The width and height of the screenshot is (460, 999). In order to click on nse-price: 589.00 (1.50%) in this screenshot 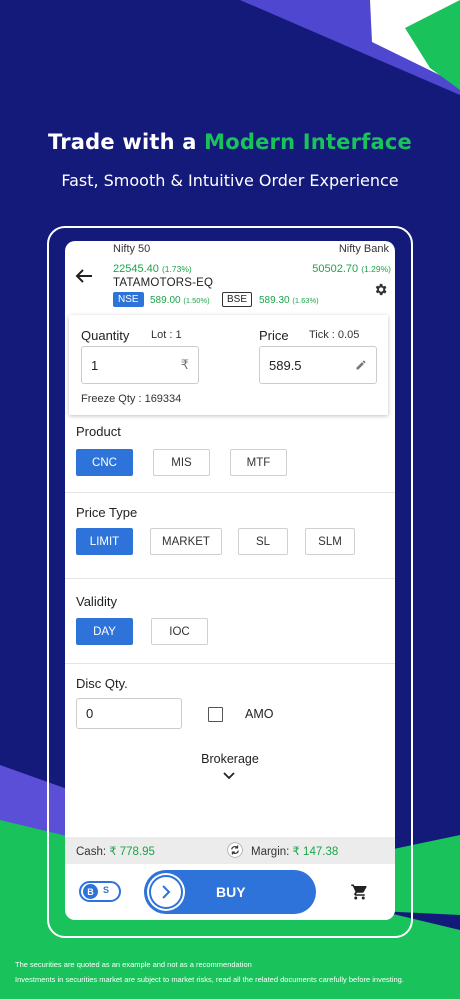, I will do `click(180, 300)`.